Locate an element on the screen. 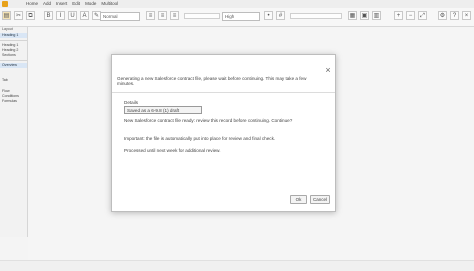  style-box is located at coordinates (202, 16).